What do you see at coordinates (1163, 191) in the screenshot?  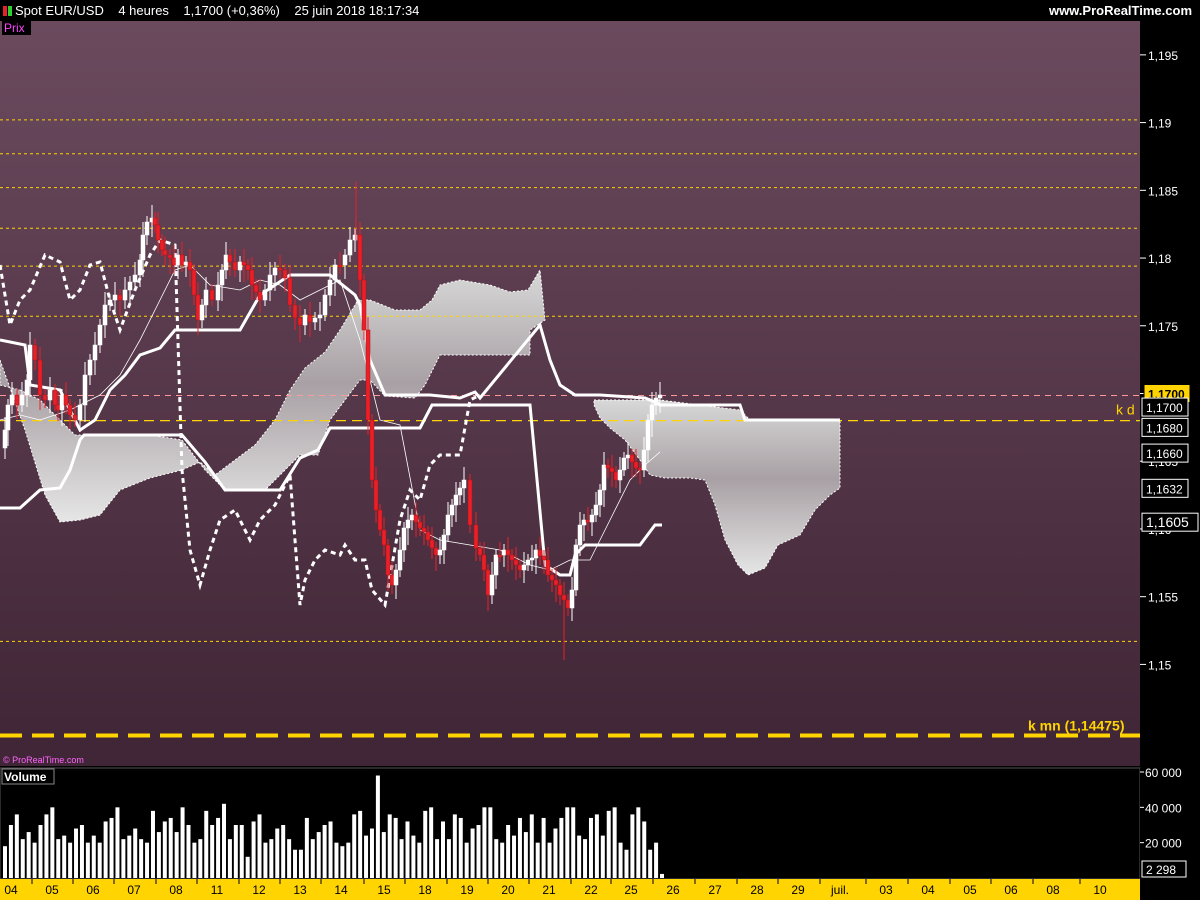 I see `price-tick-label: 1,185` at bounding box center [1163, 191].